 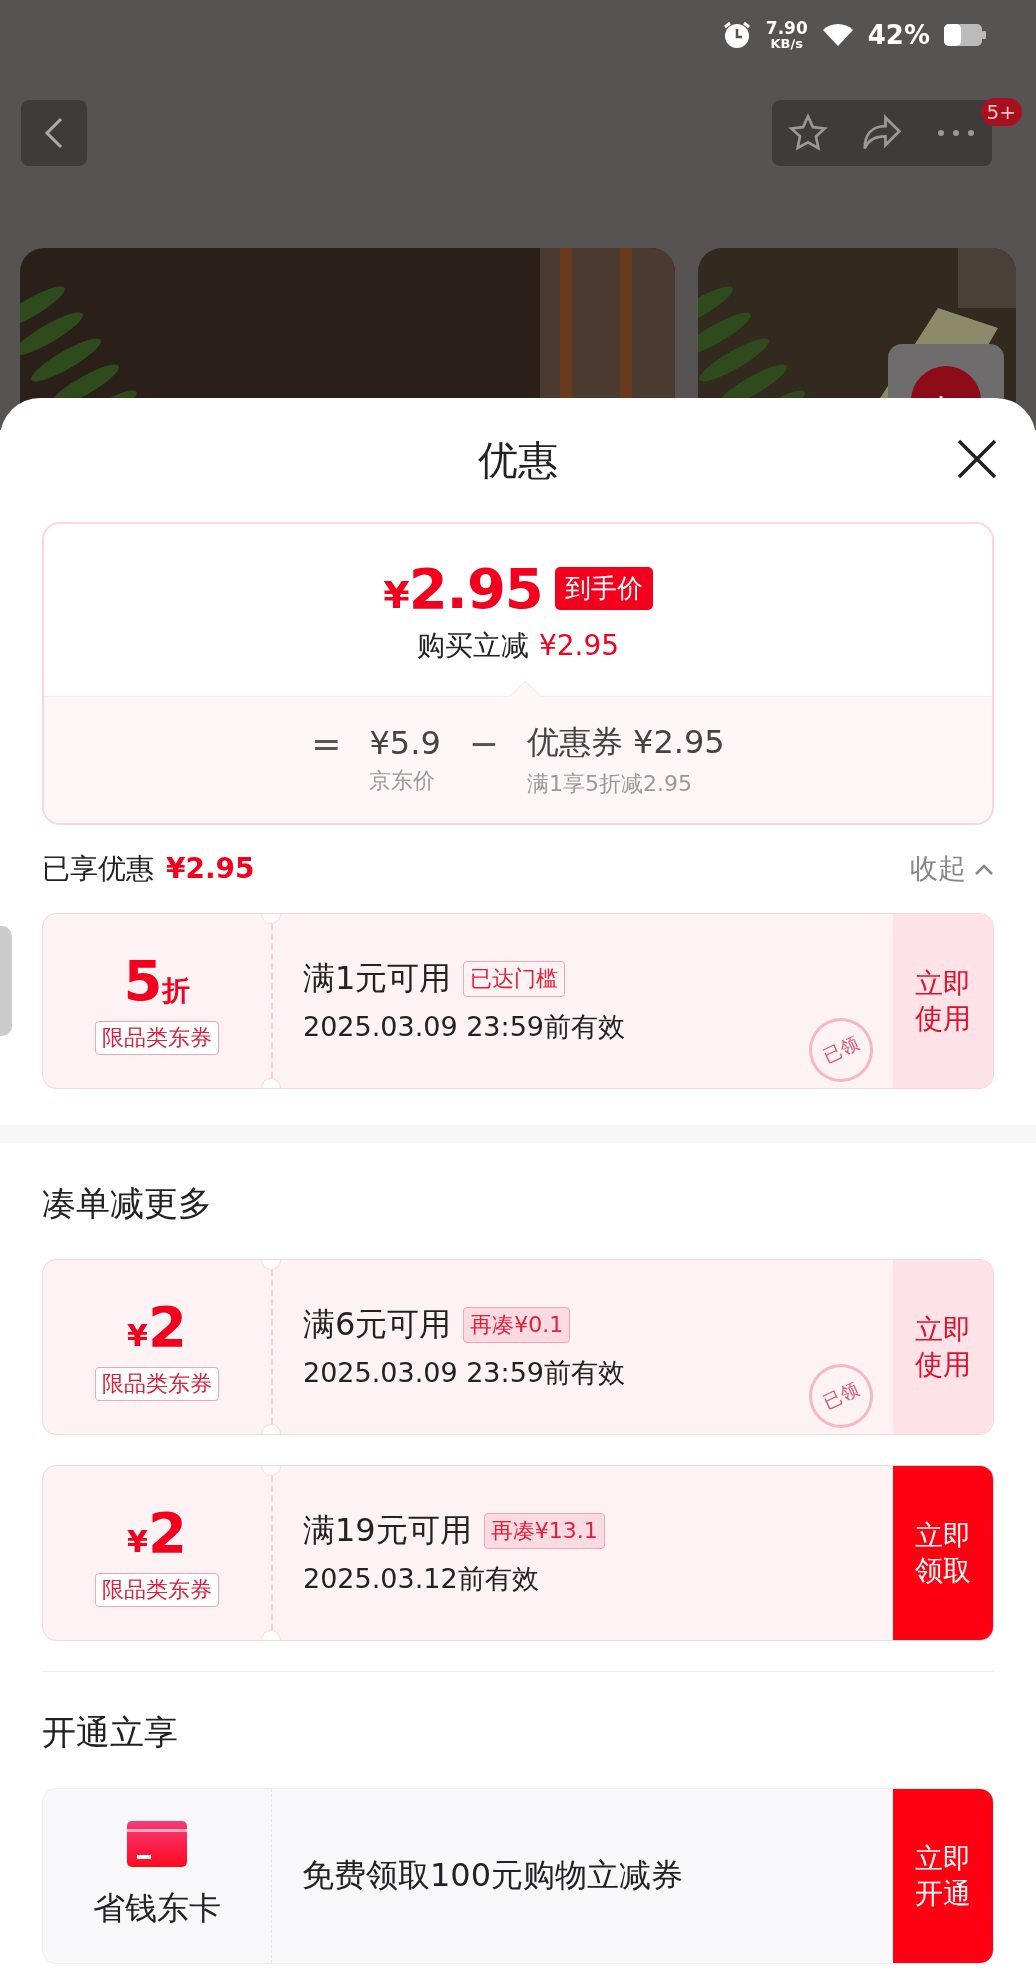 What do you see at coordinates (609, 784) in the screenshot?
I see `price-term-caption: 满1享5折减2.95` at bounding box center [609, 784].